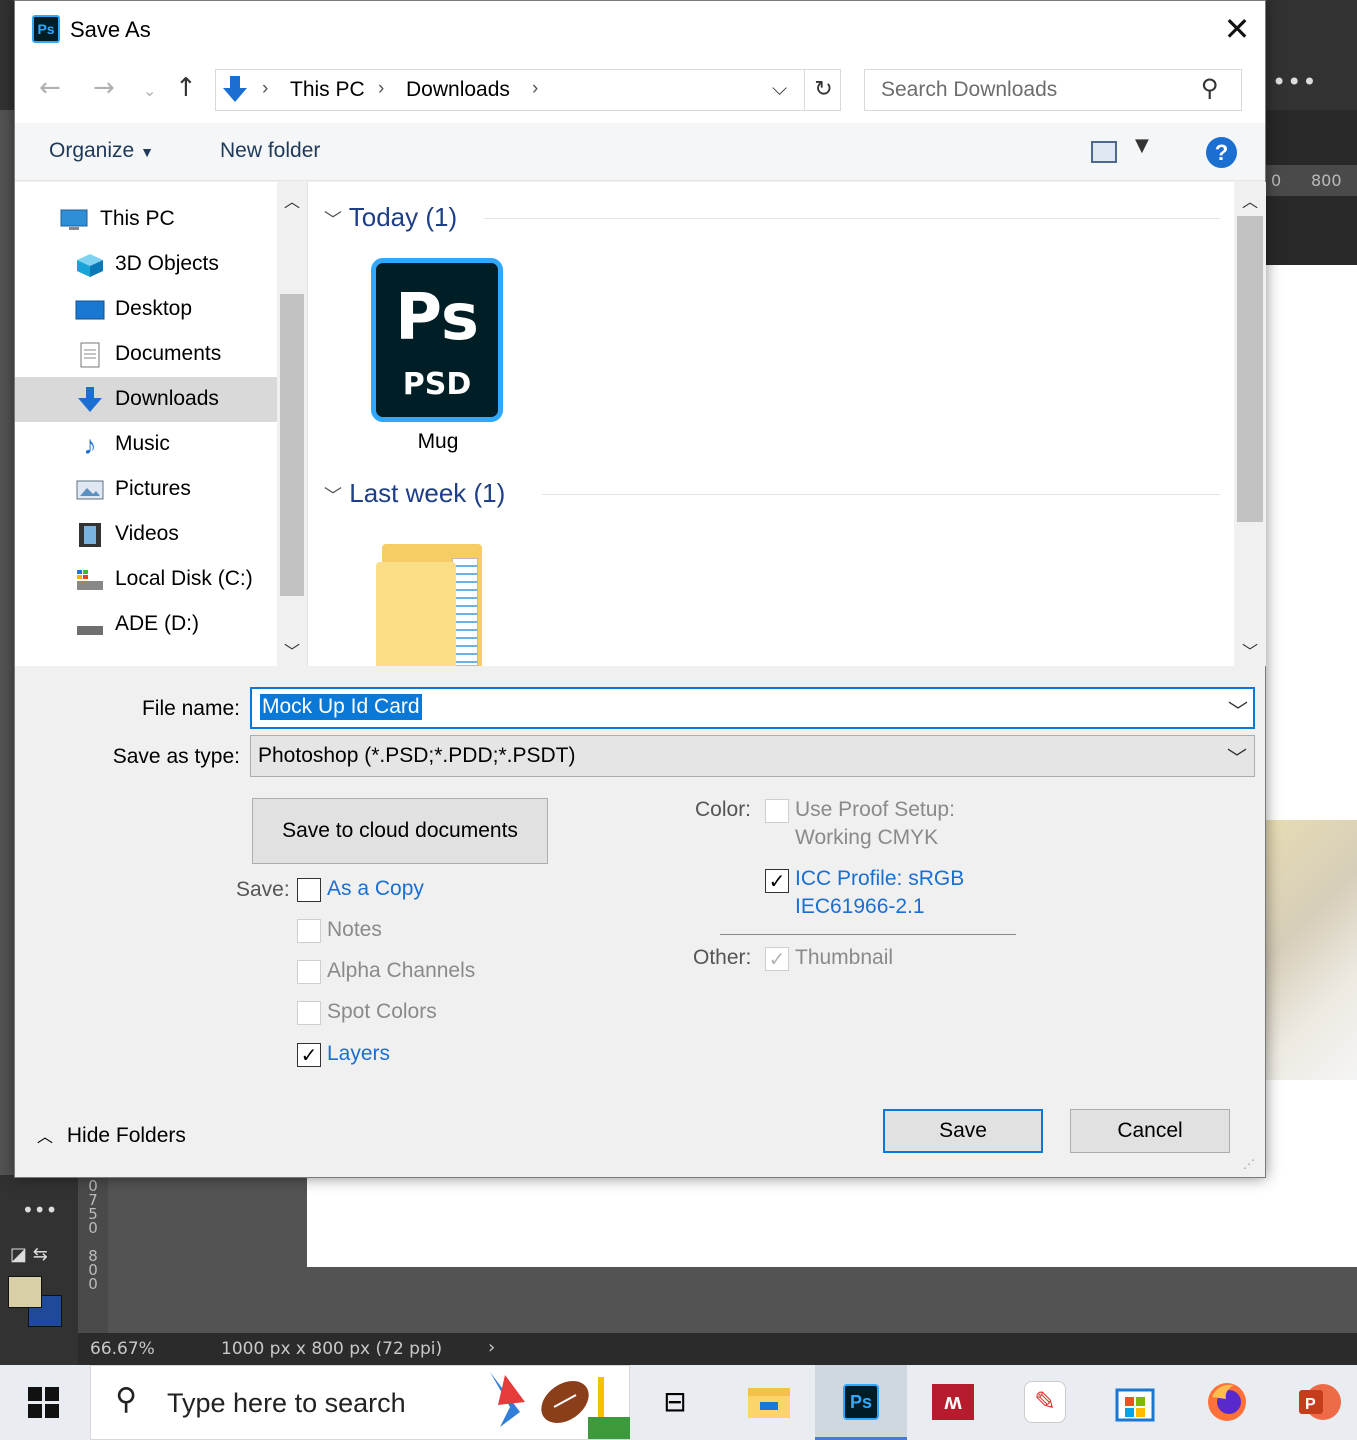 The width and height of the screenshot is (1357, 1440). What do you see at coordinates (286, 1403) in the screenshot?
I see `taskbar-search-input: Type here to search` at bounding box center [286, 1403].